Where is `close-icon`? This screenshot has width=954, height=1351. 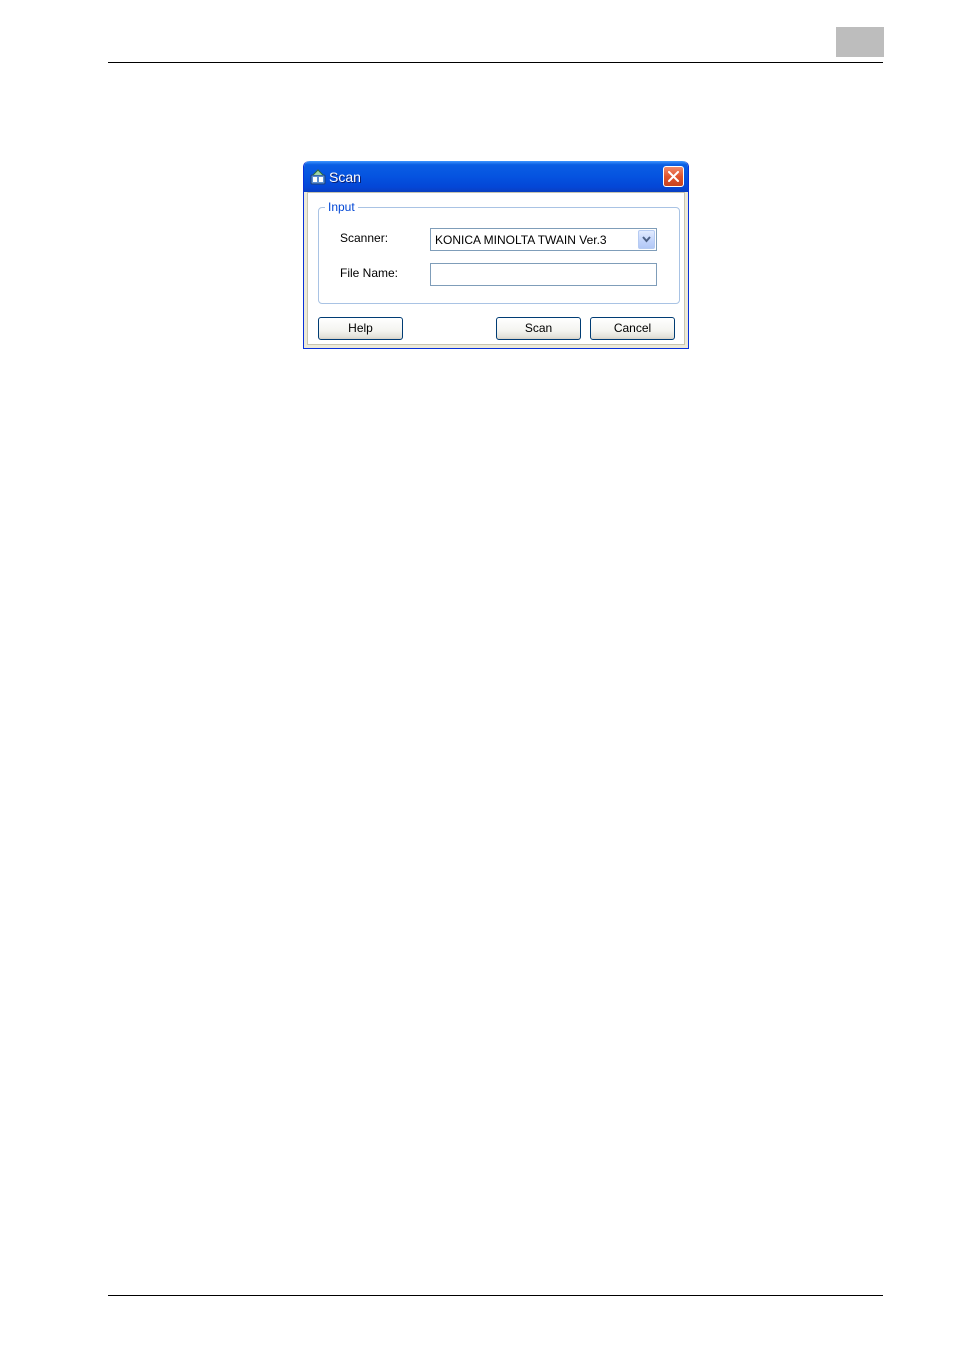 close-icon is located at coordinates (673, 176).